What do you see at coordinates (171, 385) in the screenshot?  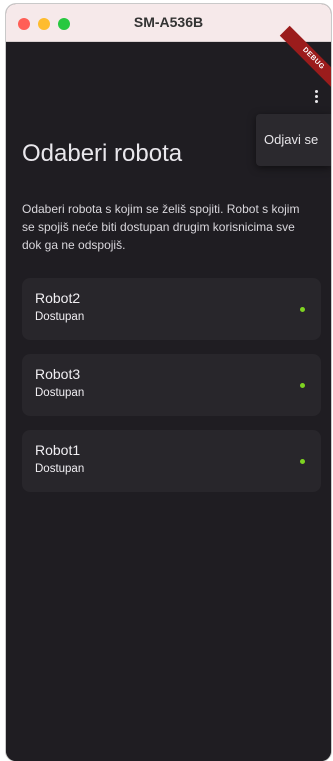 I see `robot-card-robot3: Robot3 Dostupan` at bounding box center [171, 385].